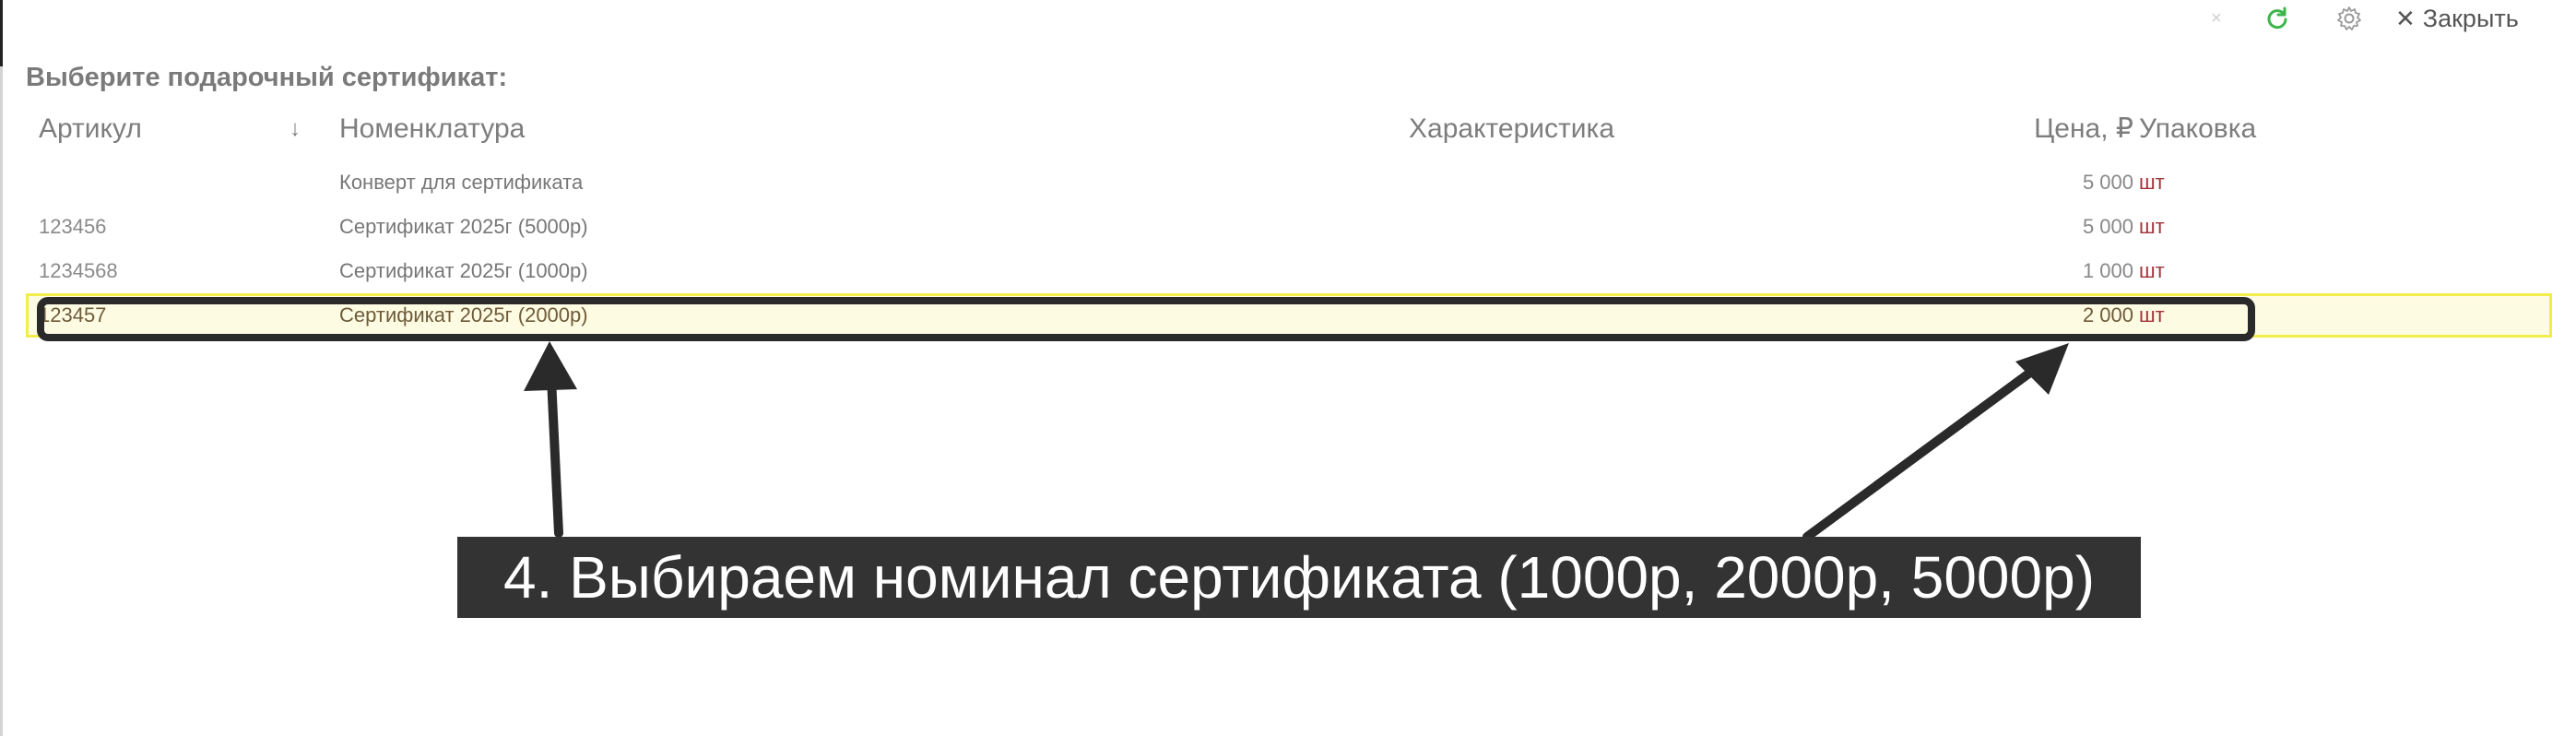 Image resolution: width=2576 pixels, height=736 pixels. Describe the element at coordinates (73, 315) in the screenshot. I see `cell-article: 123457` at that location.